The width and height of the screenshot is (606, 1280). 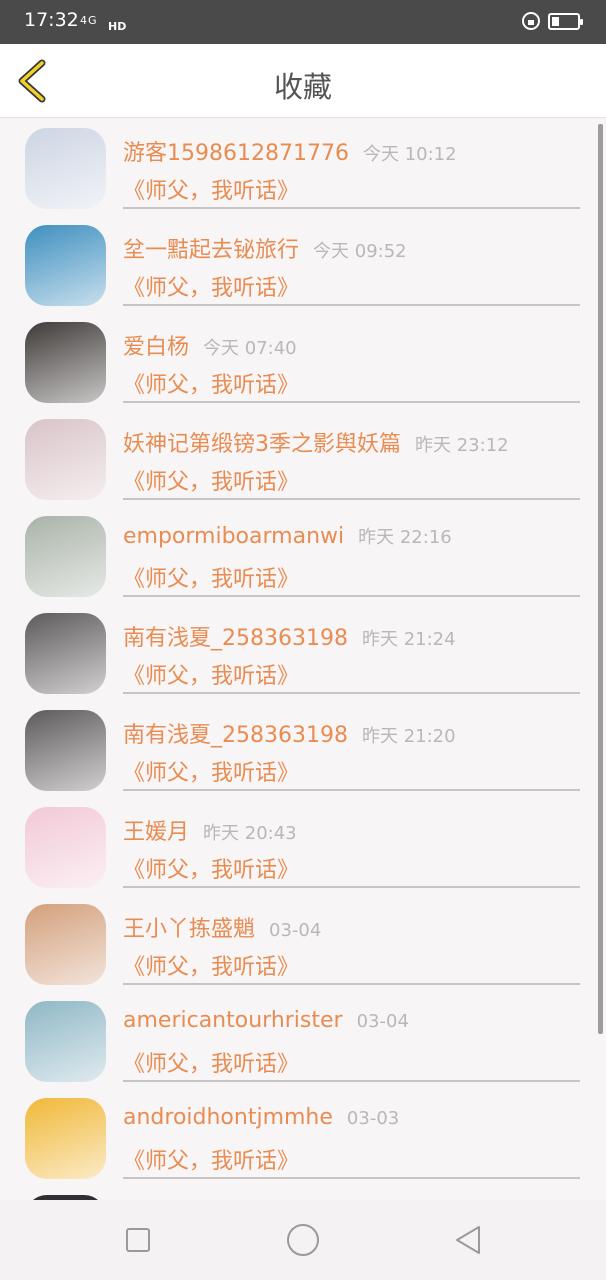 I want to click on user-name-text: androidhontjmmhe, so click(x=228, y=1117).